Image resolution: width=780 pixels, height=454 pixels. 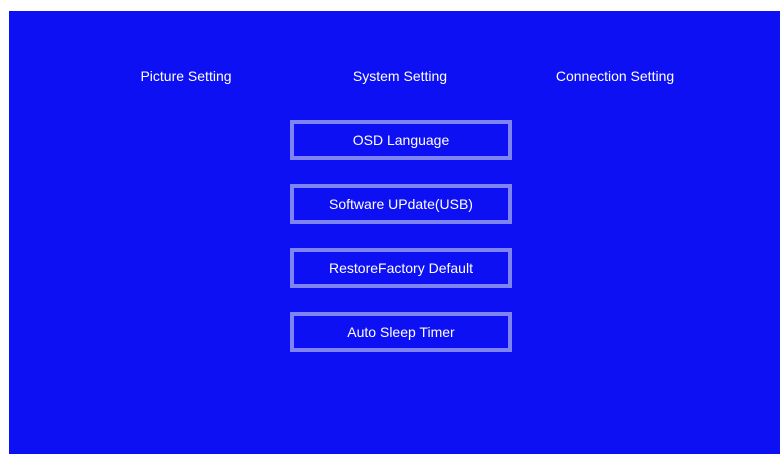 I want to click on tab-connection-setting: Connection Setting, so click(x=615, y=76).